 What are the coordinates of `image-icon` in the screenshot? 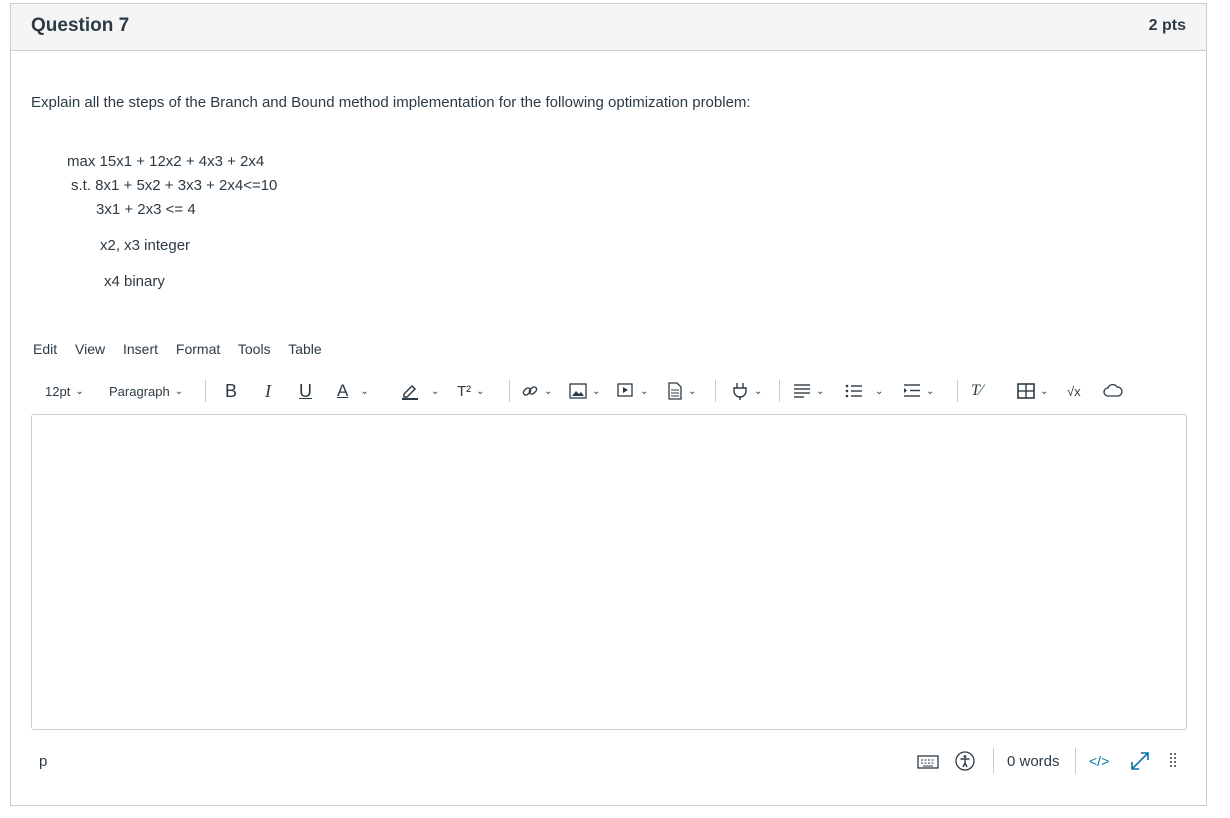 It's located at (578, 391).